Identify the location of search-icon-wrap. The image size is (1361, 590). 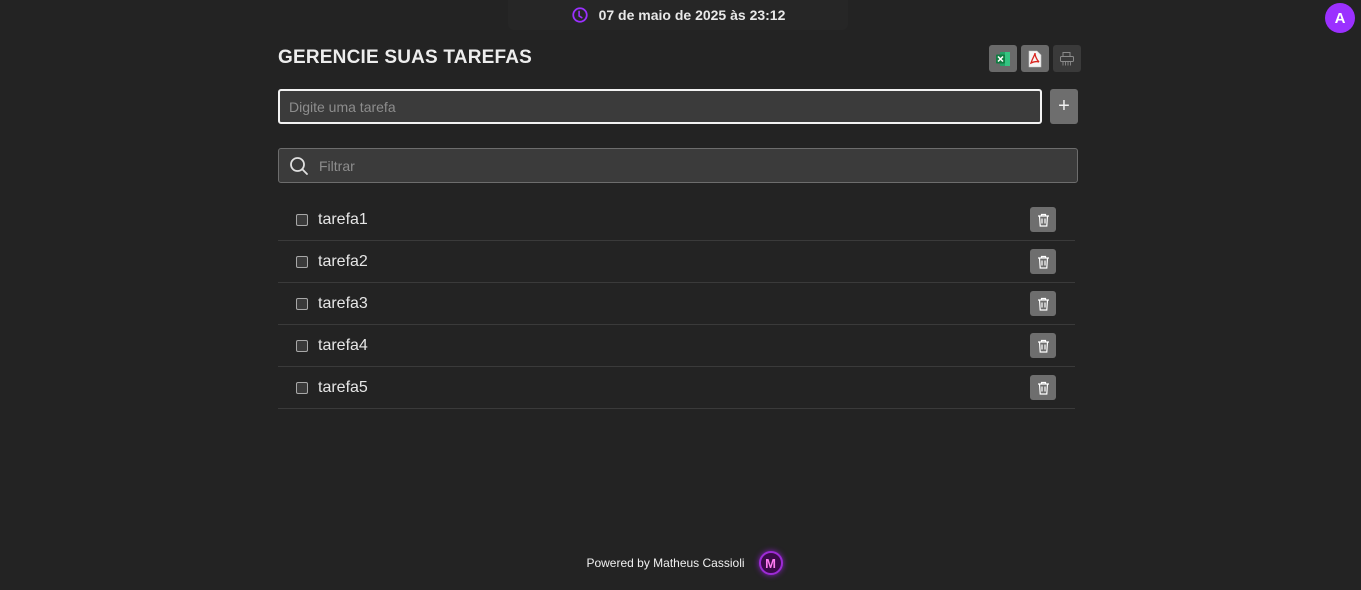
(299, 166).